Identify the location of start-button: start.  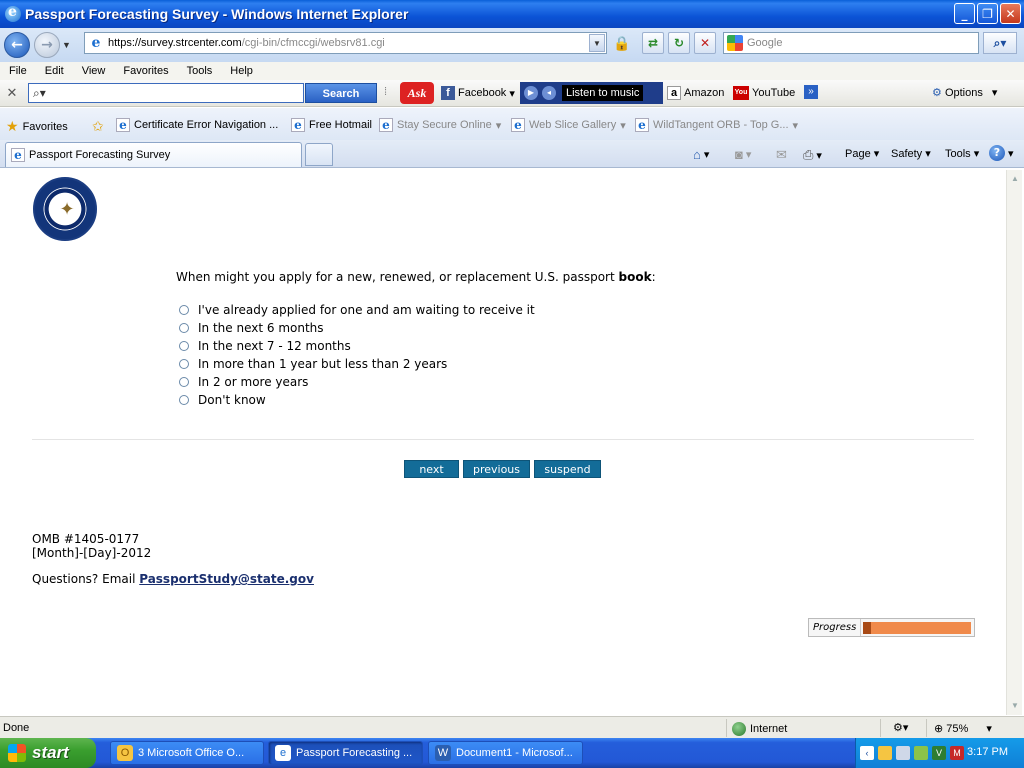
(48, 753).